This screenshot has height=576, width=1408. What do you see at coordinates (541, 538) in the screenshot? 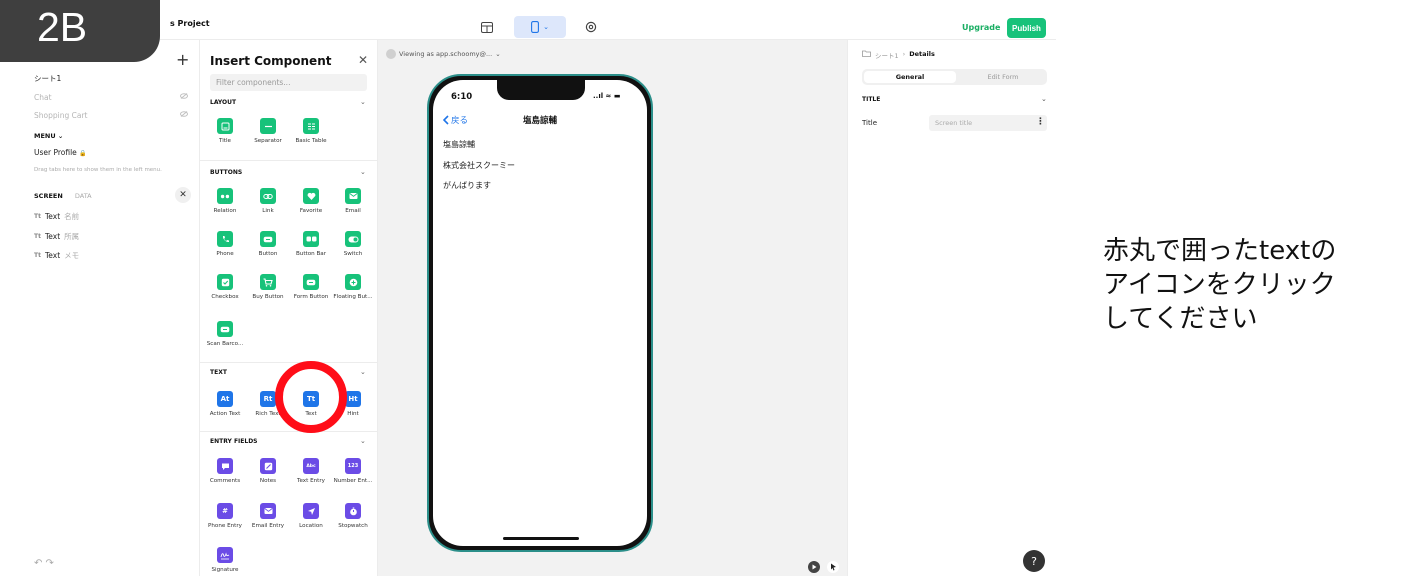
I see `home-indicator` at bounding box center [541, 538].